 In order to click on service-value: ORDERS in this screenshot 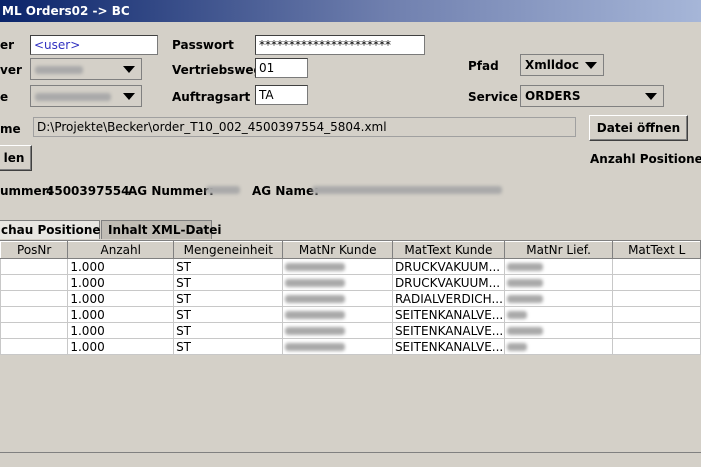, I will do `click(553, 96)`.